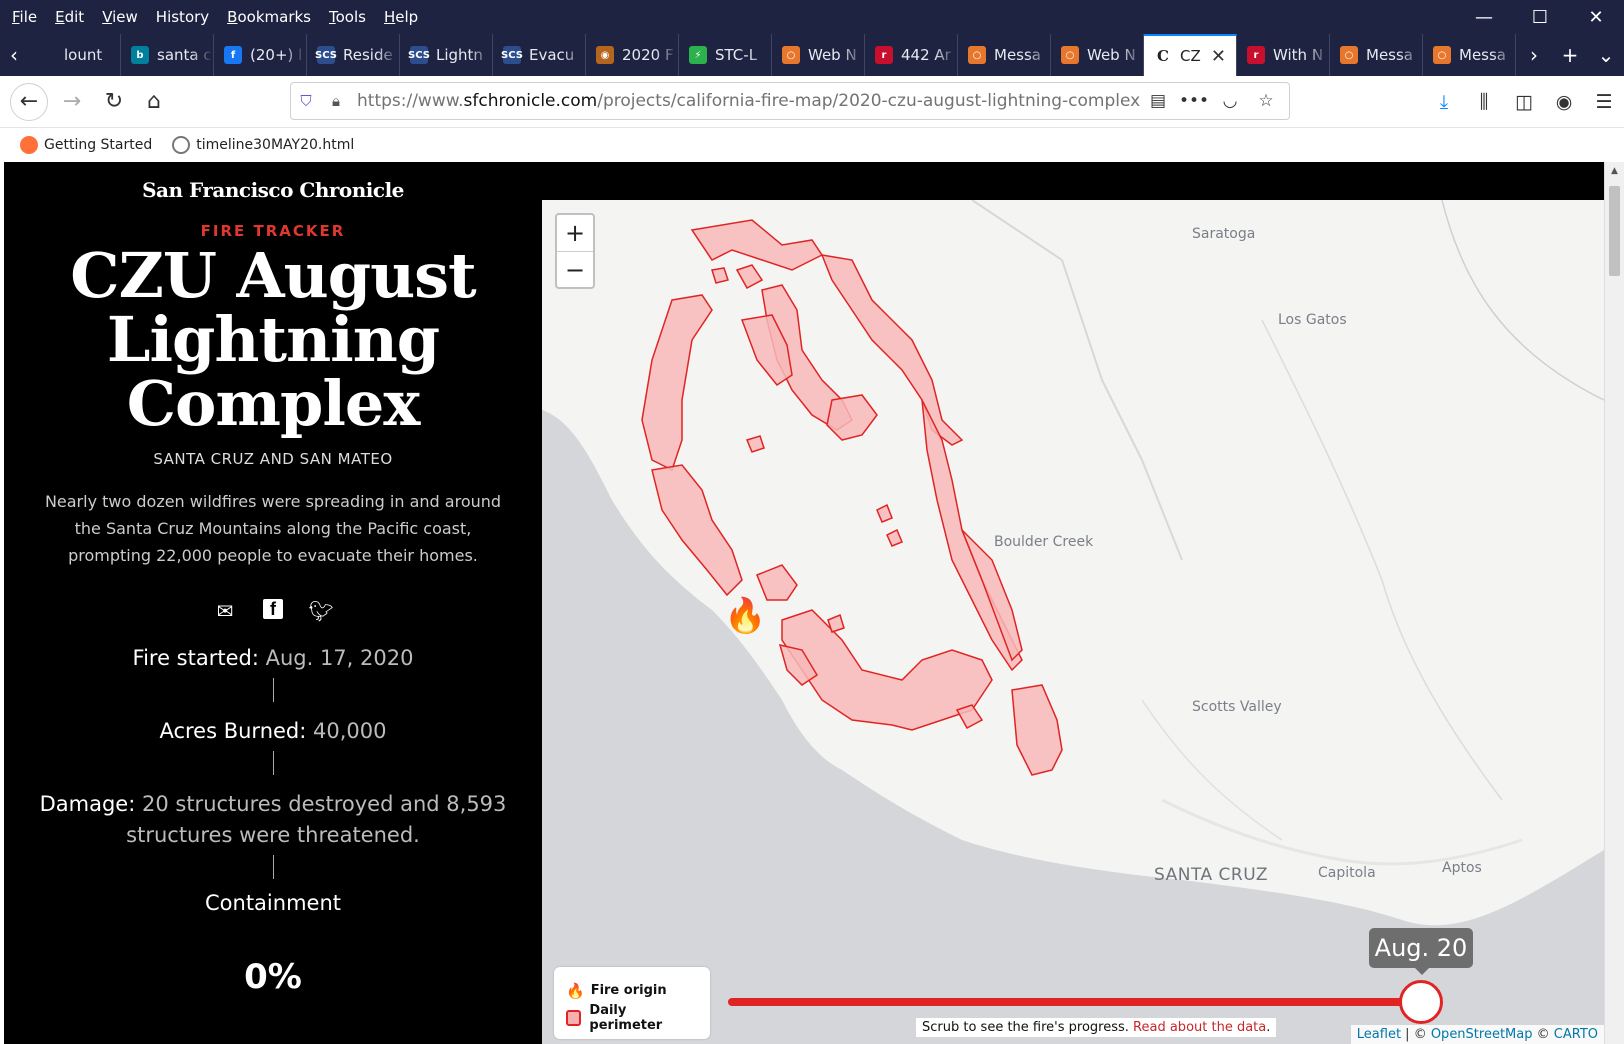 This screenshot has width=1624, height=1044. What do you see at coordinates (320, 611) in the screenshot?
I see `twitter-icon: 🐦︎` at bounding box center [320, 611].